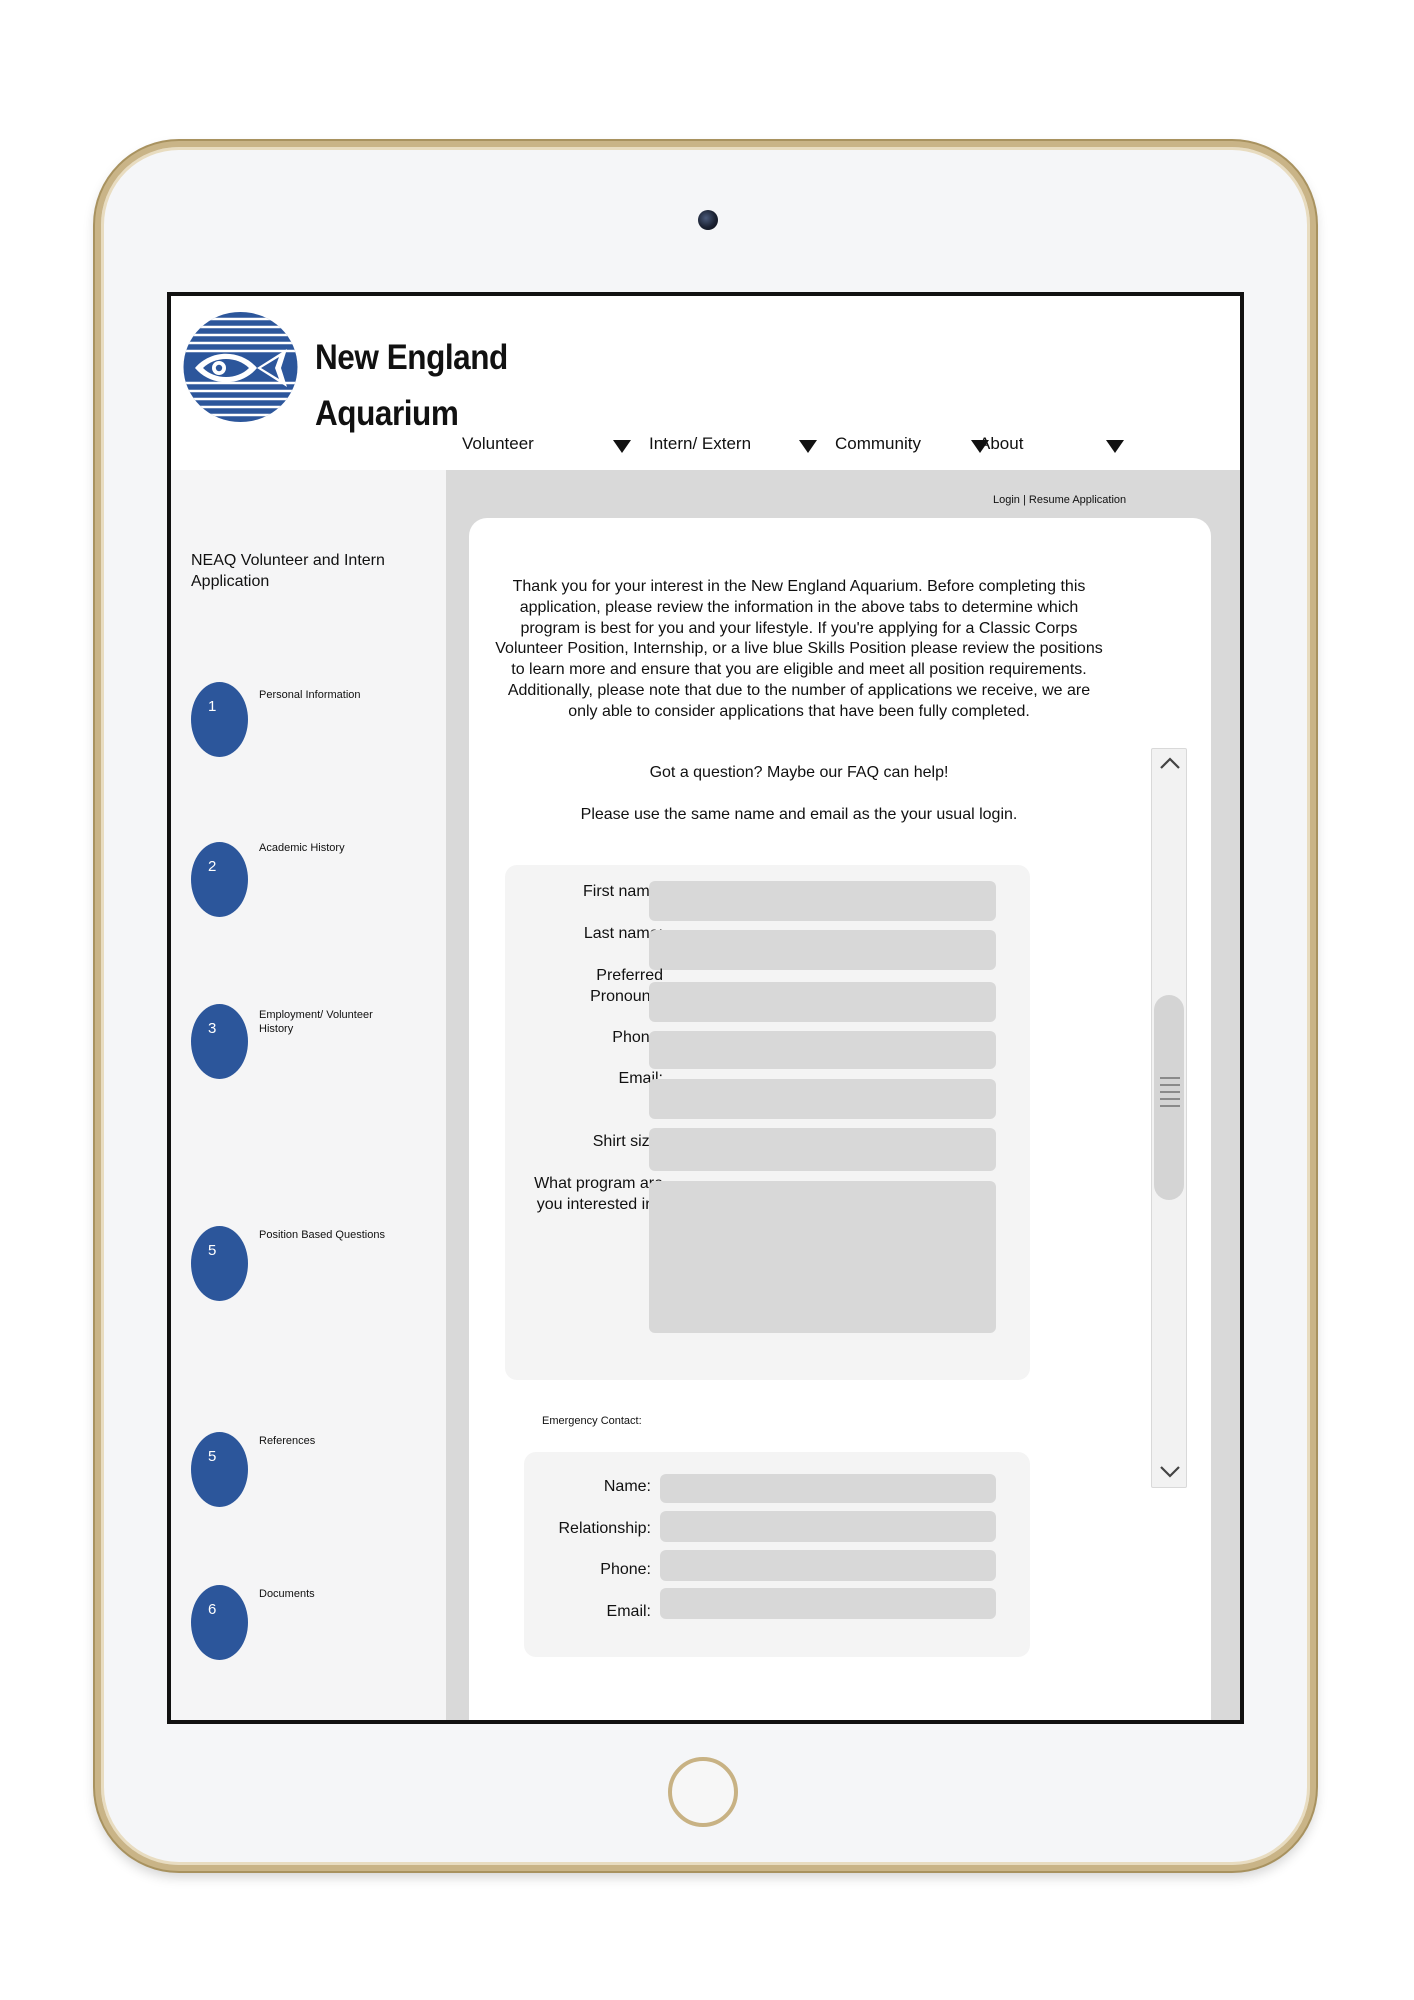  I want to click on program-label-line-1: What program are, so click(598, 1183).